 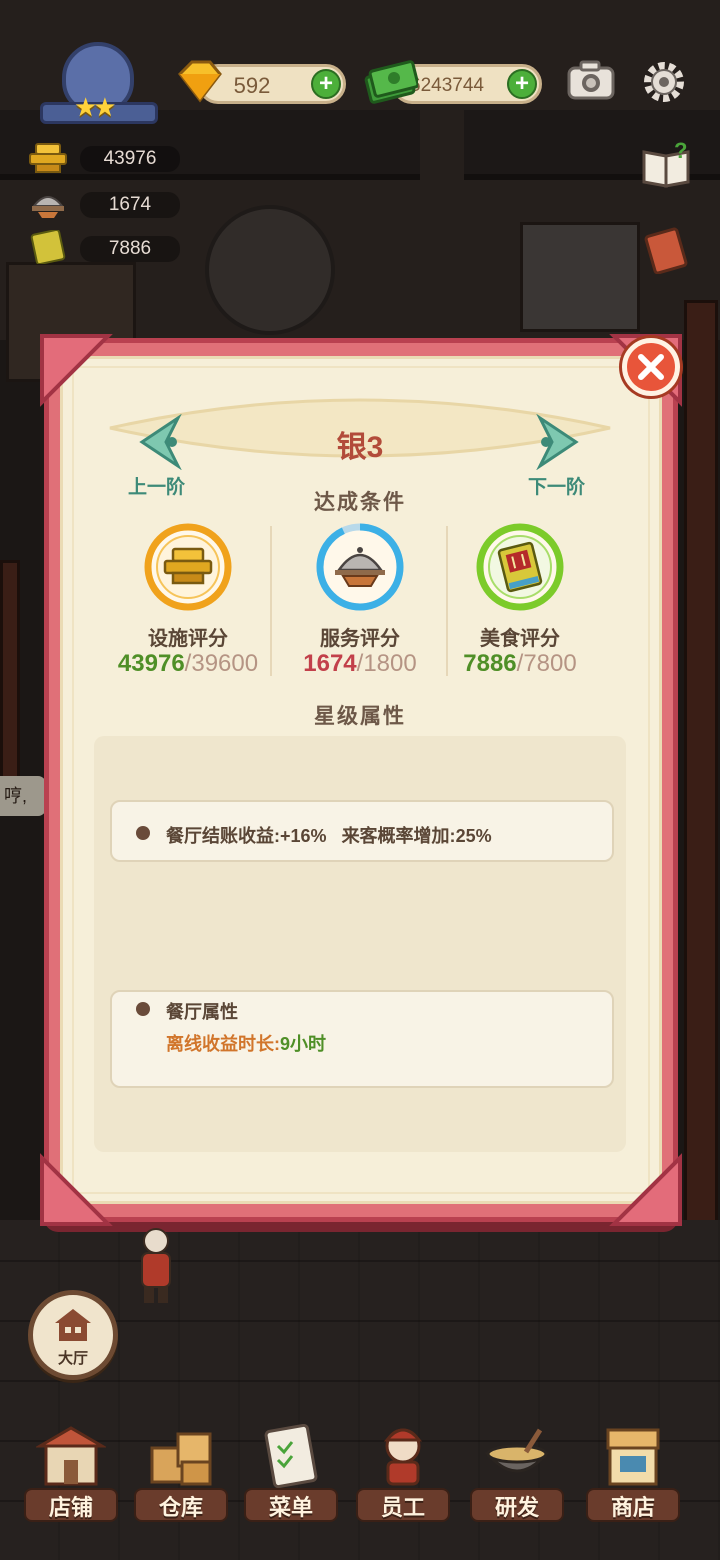 I want to click on conditions-heading: 达成条件, so click(x=360, y=502).